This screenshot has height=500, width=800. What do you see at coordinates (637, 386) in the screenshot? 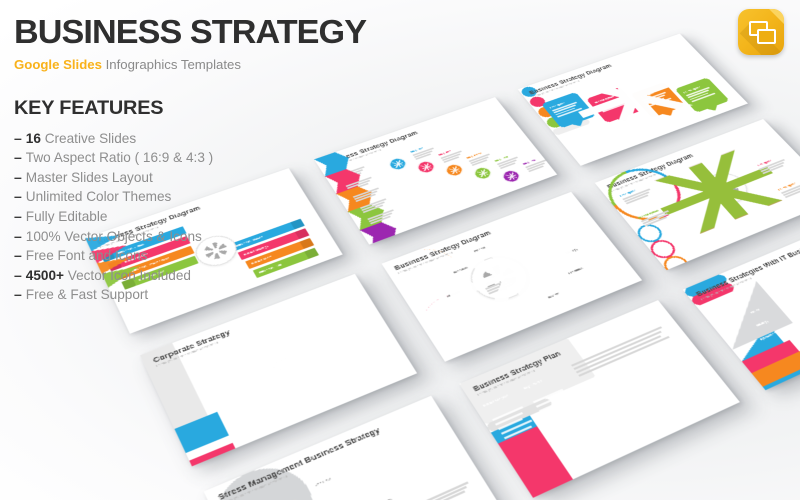
I see `plan-cell-label: Action Plan` at bounding box center [637, 386].